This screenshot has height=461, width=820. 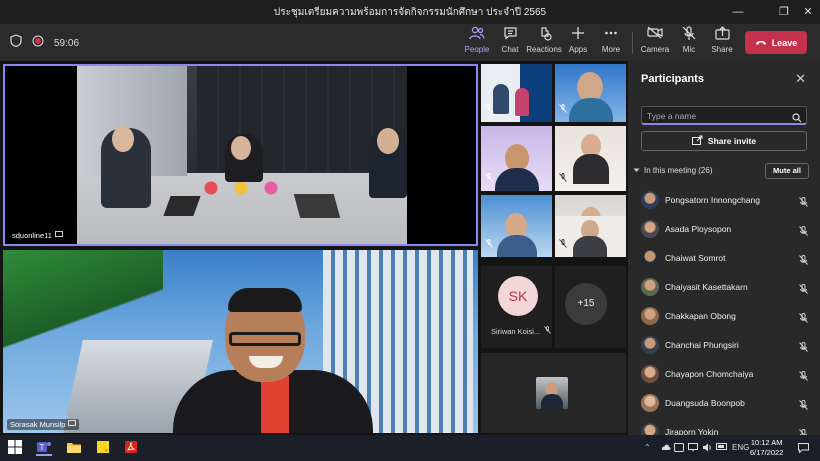 I want to click on more-icon, so click(x=611, y=35).